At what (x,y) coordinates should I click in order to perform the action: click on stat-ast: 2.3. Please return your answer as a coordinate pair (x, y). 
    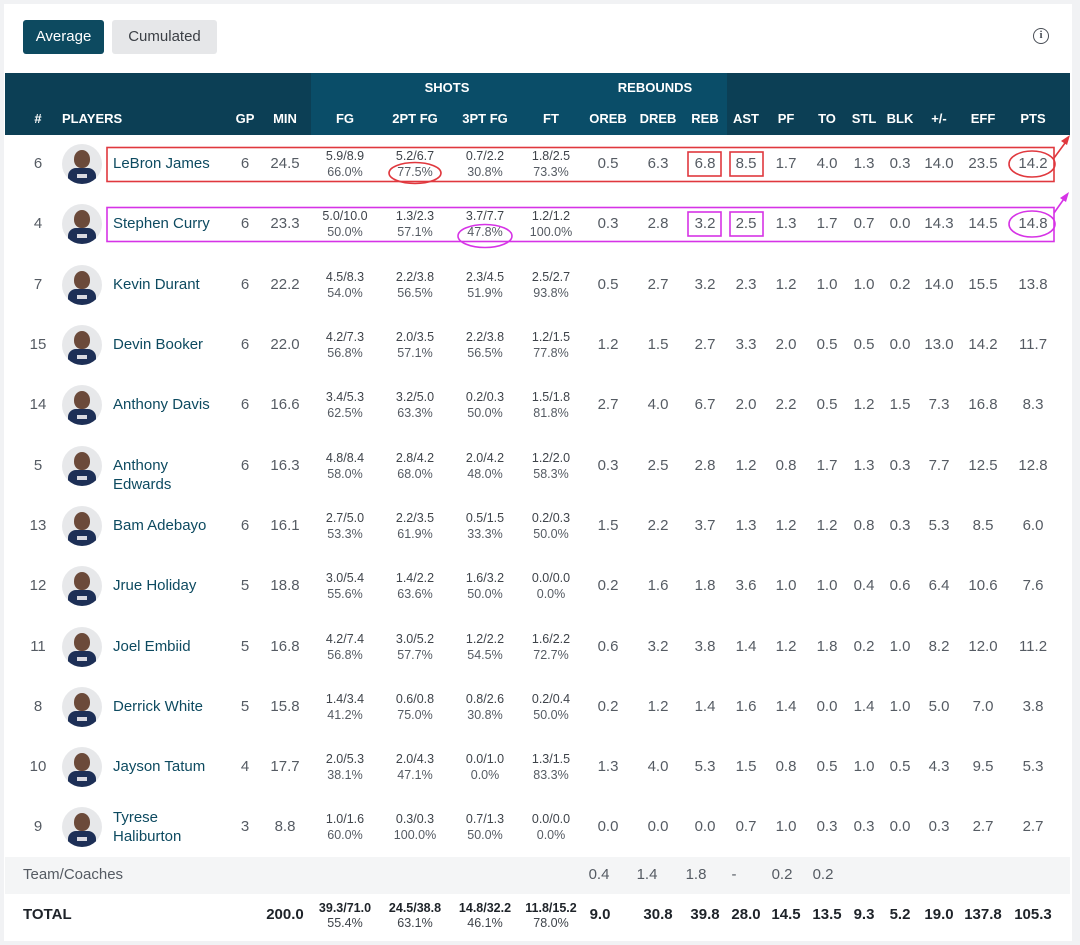
    Looking at the image, I should click on (746, 284).